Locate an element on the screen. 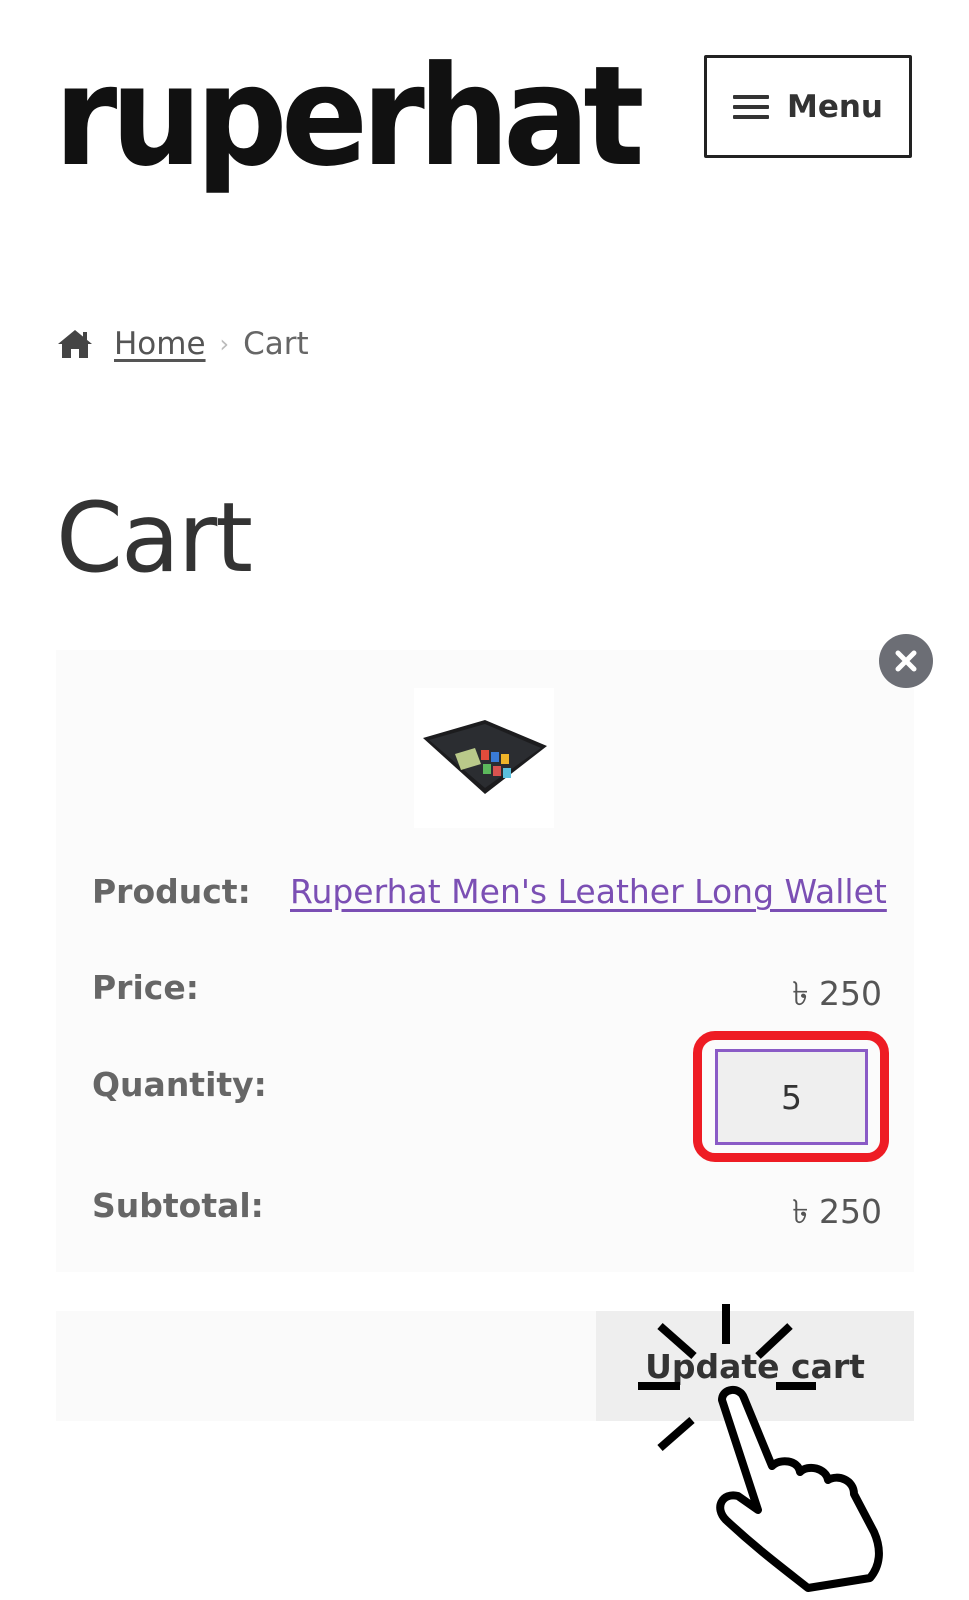  menu-label: Menu is located at coordinates (834, 106).